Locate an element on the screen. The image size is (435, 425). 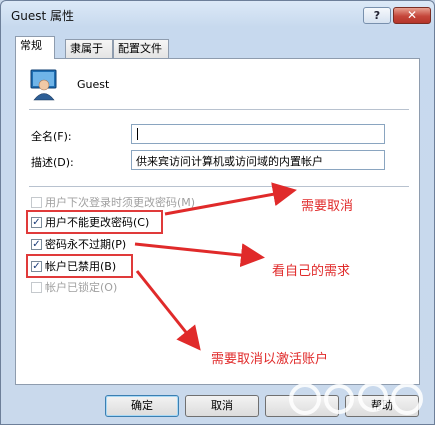
annotation-cancel: 需要取消 is located at coordinates (327, 206).